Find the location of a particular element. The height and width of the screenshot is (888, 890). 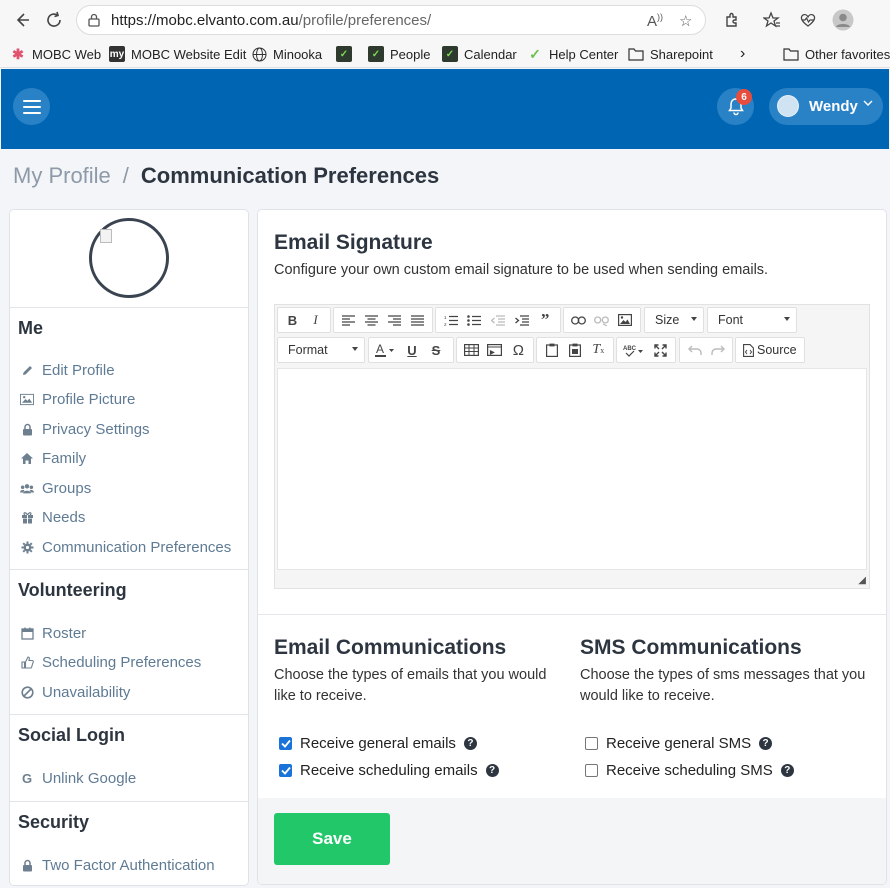

sidebar-item-roster: Roster is located at coordinates (53, 633).